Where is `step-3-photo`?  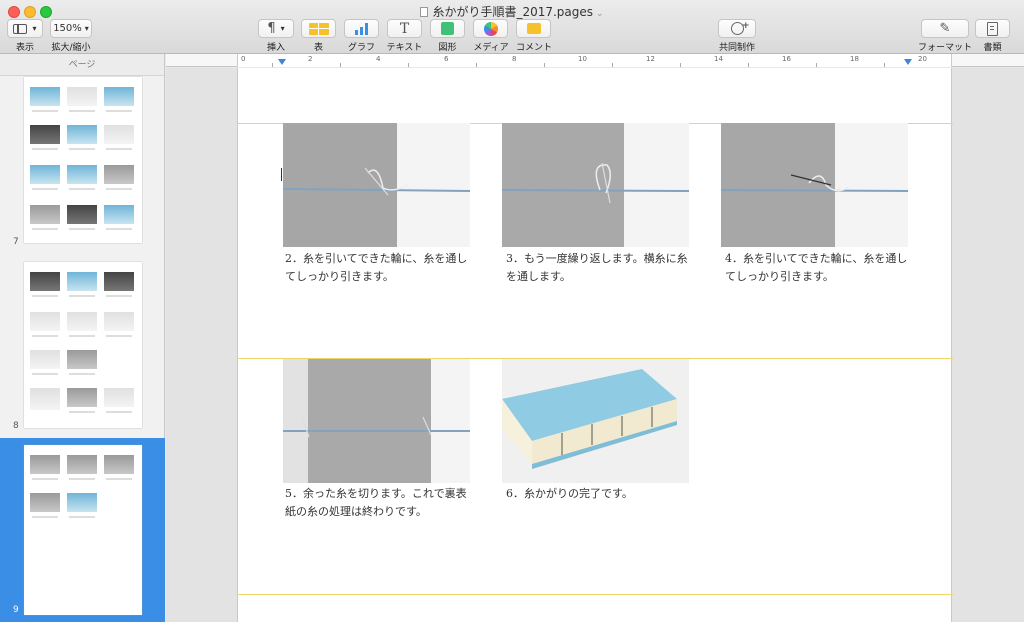 step-3-photo is located at coordinates (595, 185).